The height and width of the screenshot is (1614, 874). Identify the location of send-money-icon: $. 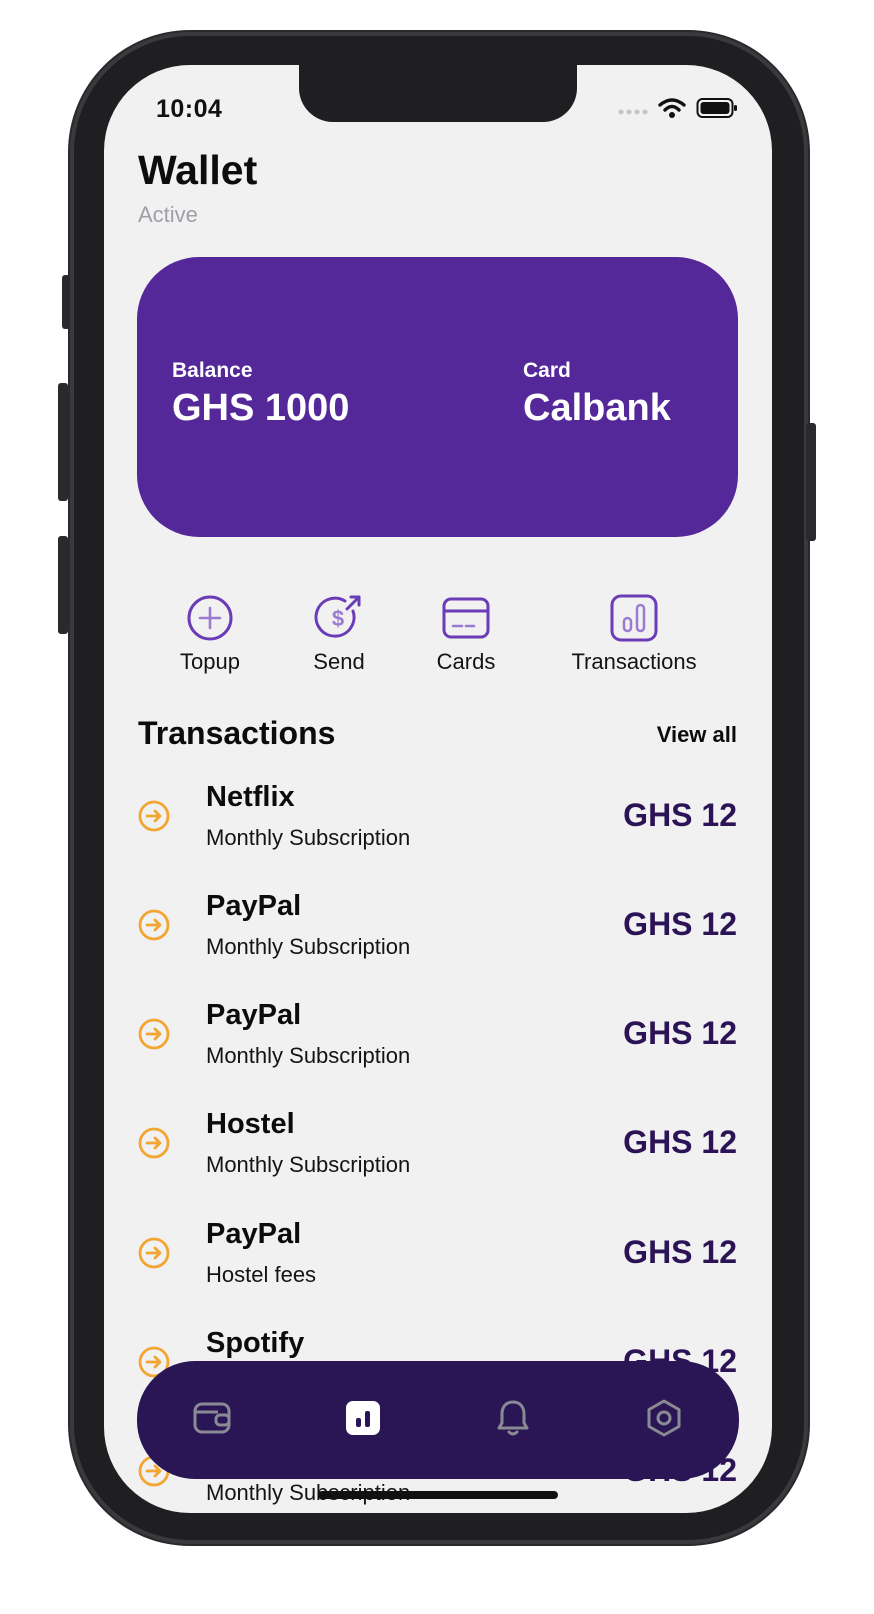
(339, 618).